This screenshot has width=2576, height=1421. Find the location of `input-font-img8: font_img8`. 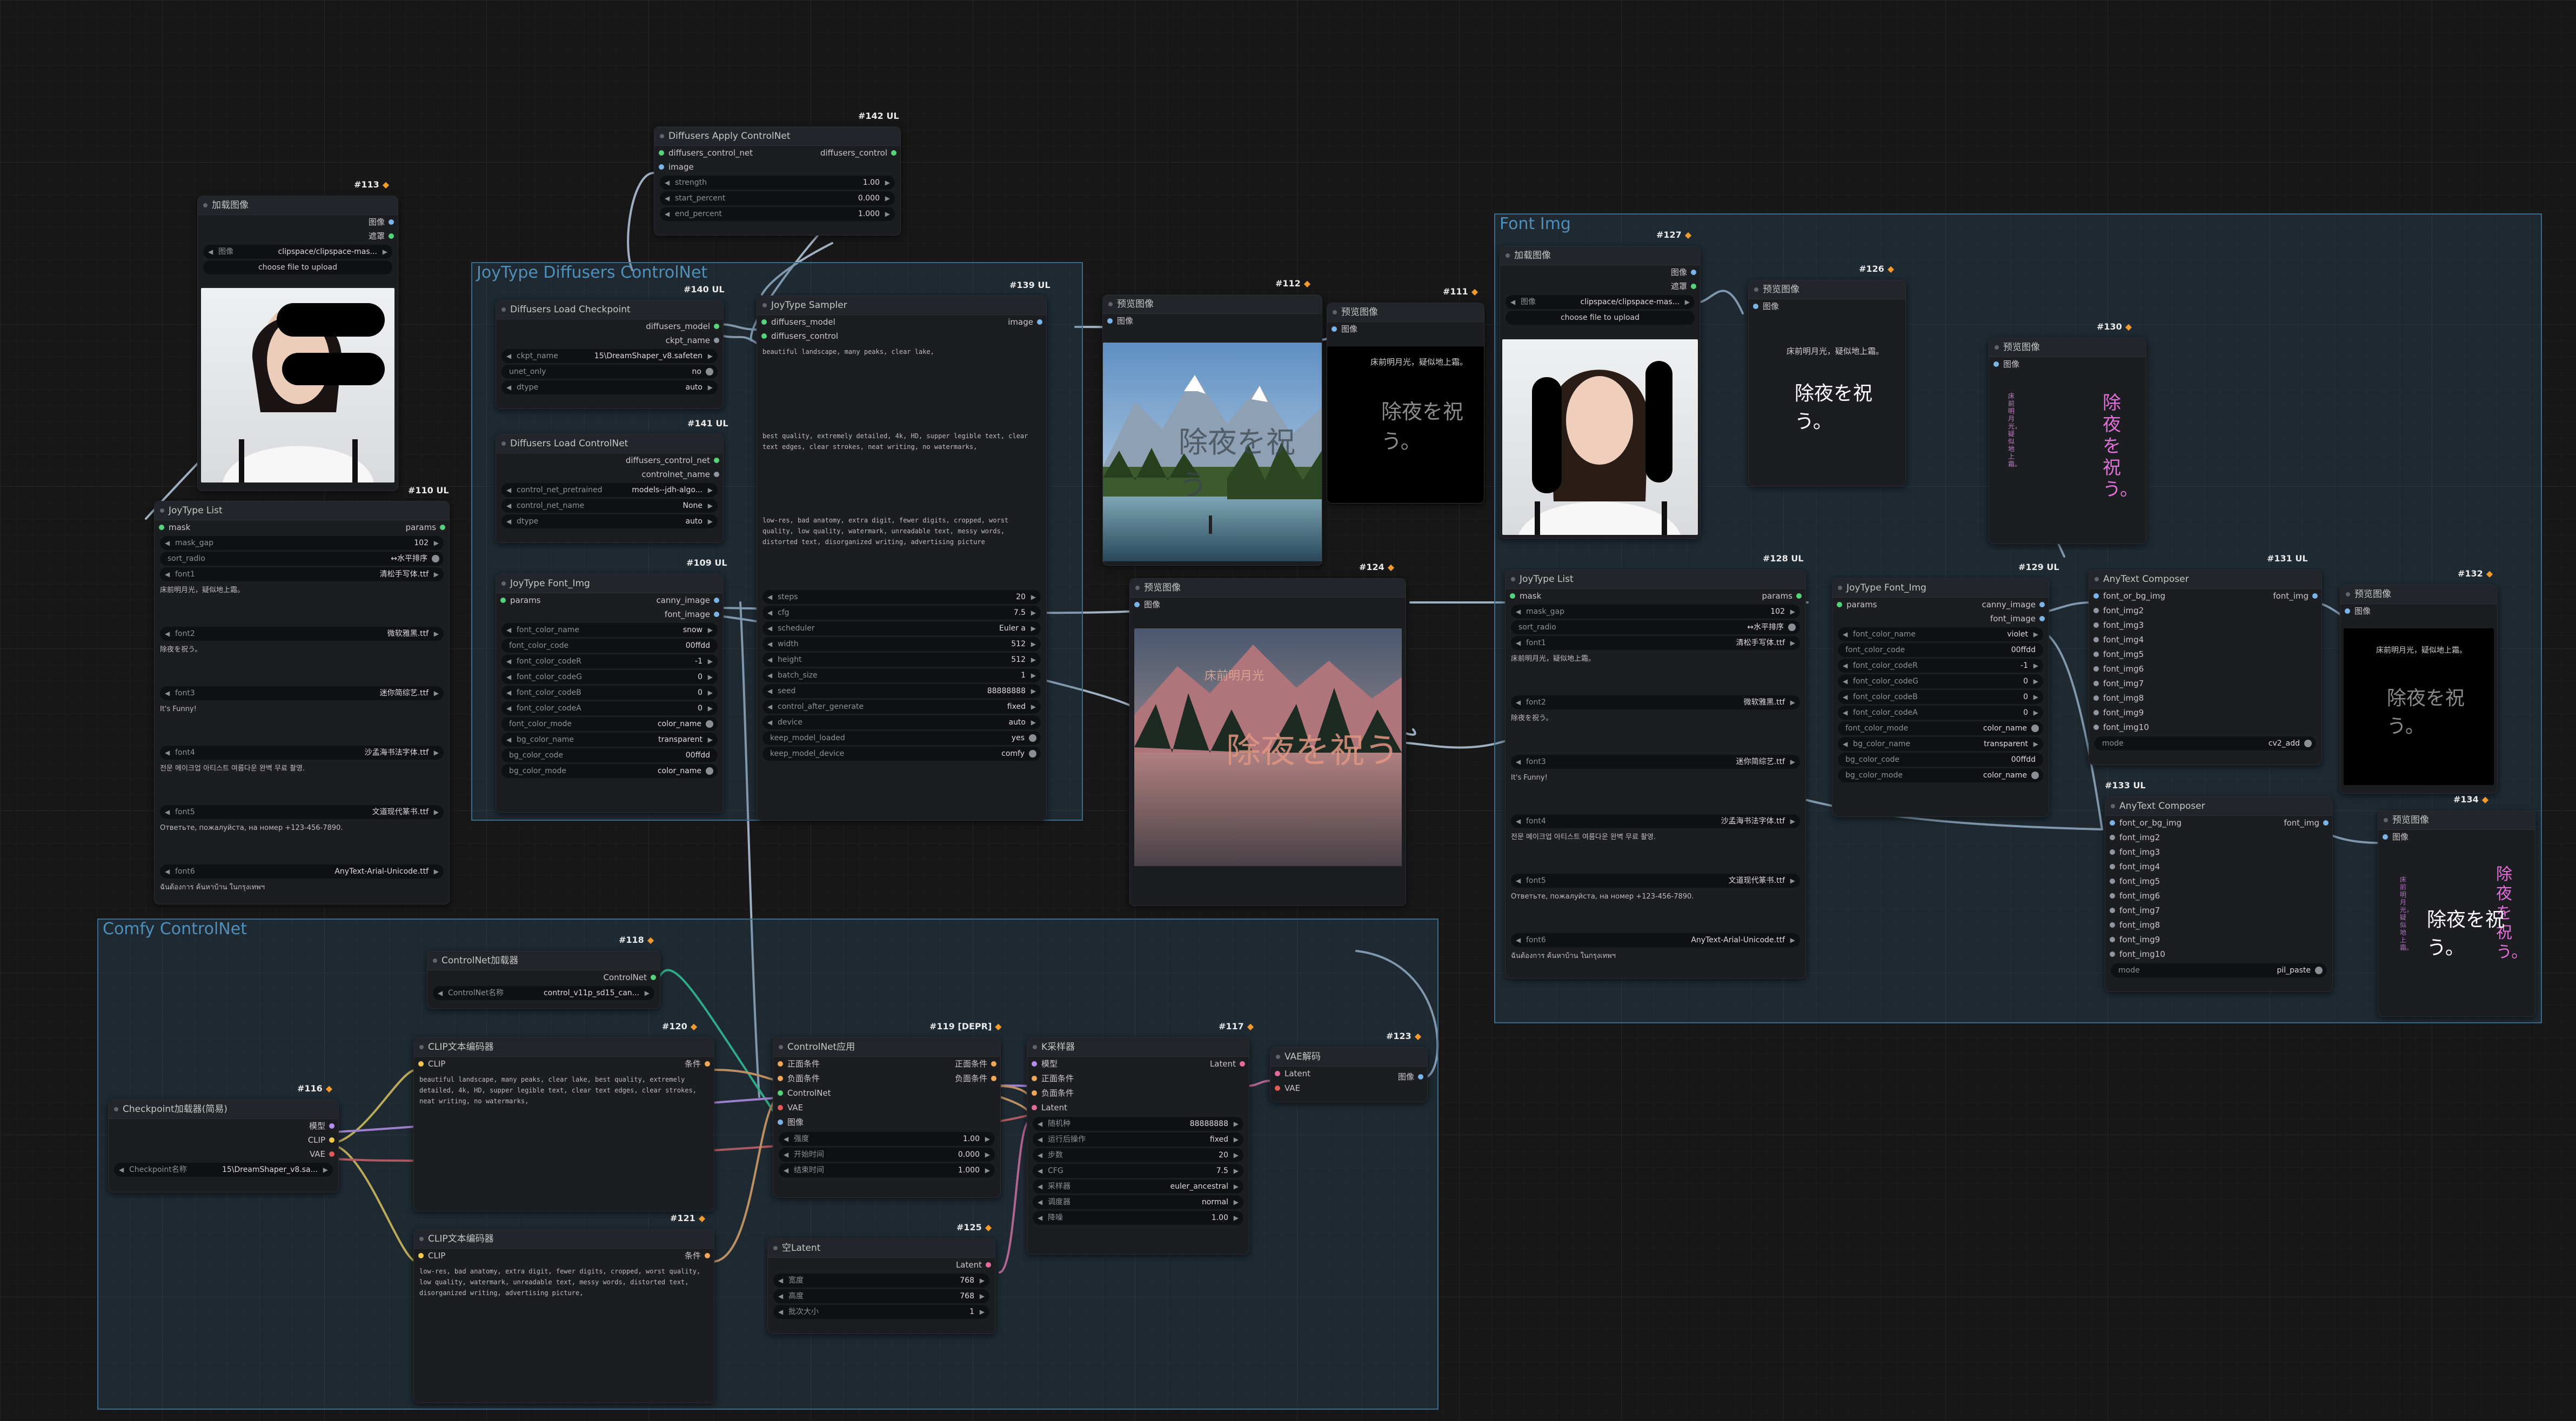

input-font-img8: font_img8 is located at coordinates (2205, 699).